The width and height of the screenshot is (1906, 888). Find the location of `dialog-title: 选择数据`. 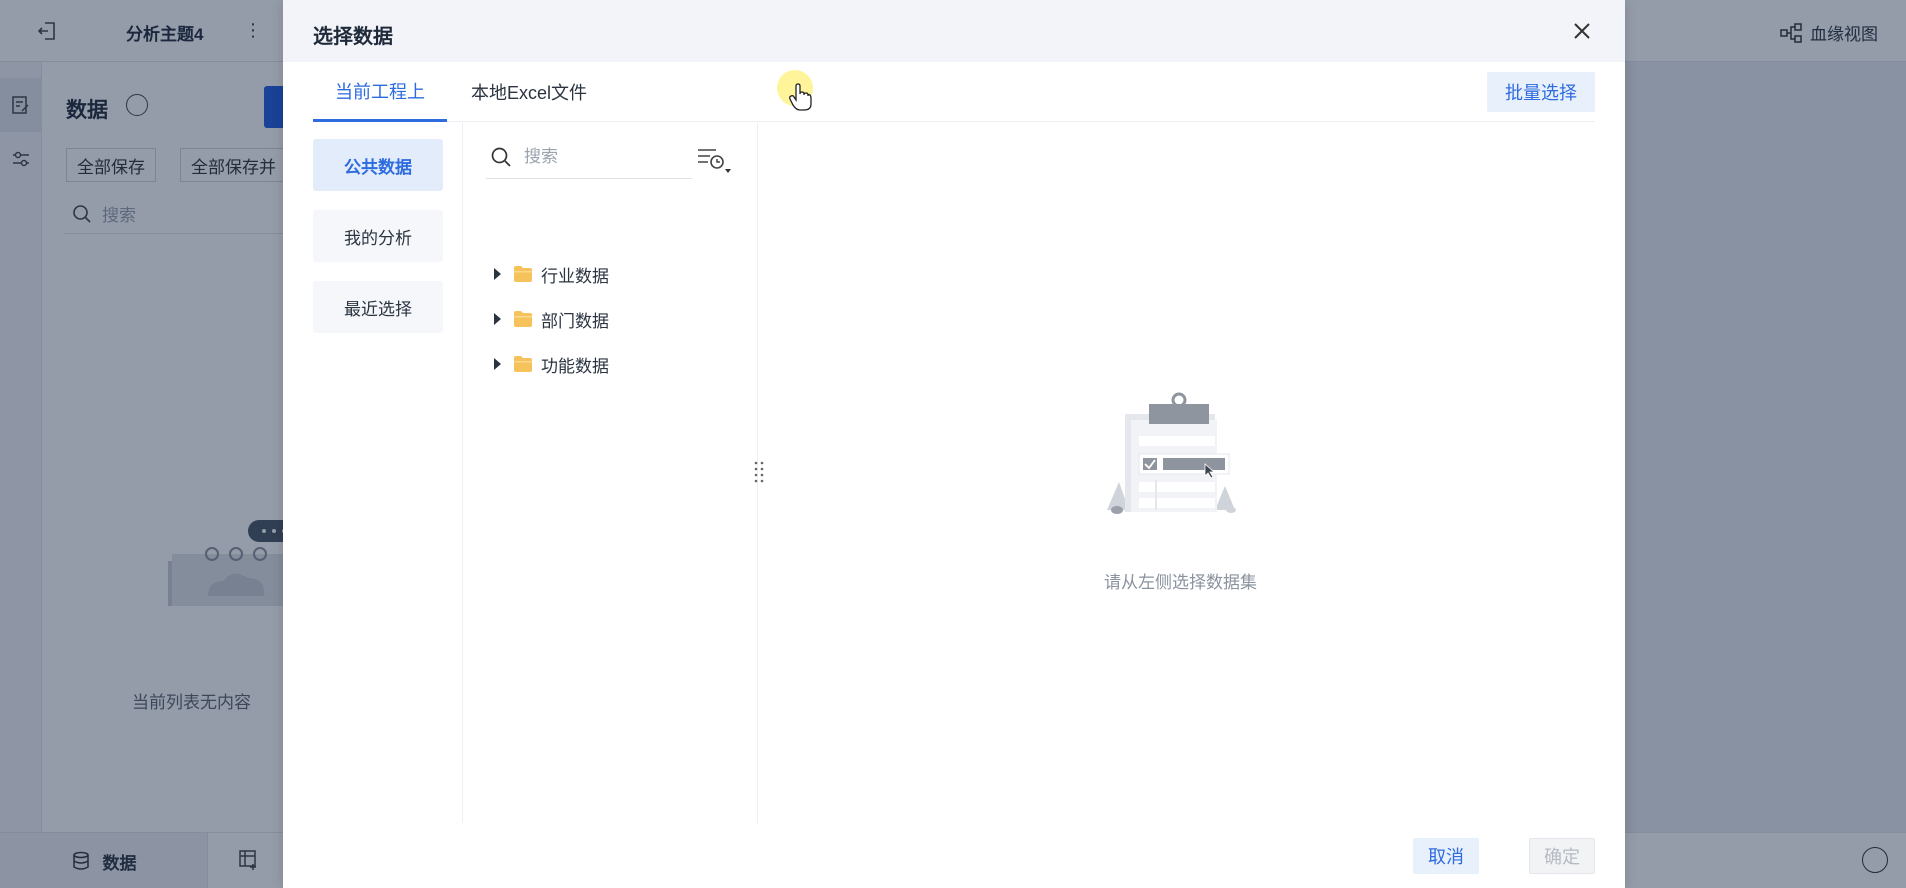

dialog-title: 选择数据 is located at coordinates (353, 37).